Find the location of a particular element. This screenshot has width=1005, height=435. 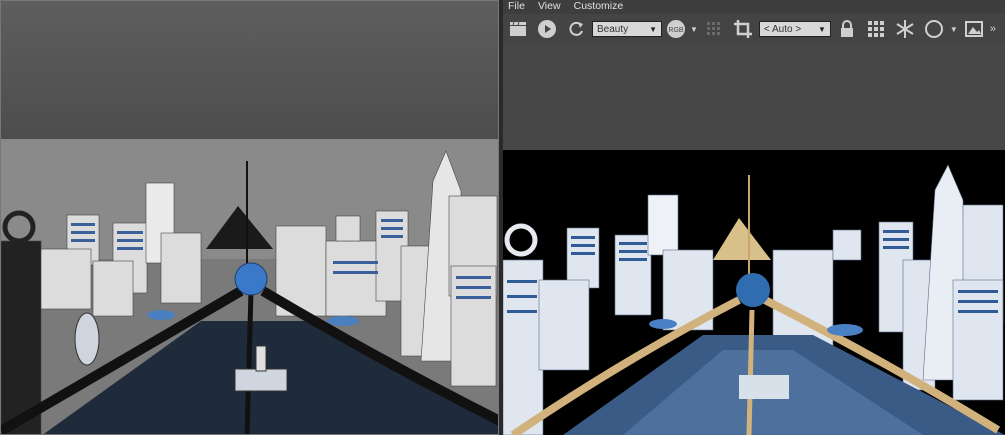

menu-bar: File View Customize is located at coordinates (754, 7).